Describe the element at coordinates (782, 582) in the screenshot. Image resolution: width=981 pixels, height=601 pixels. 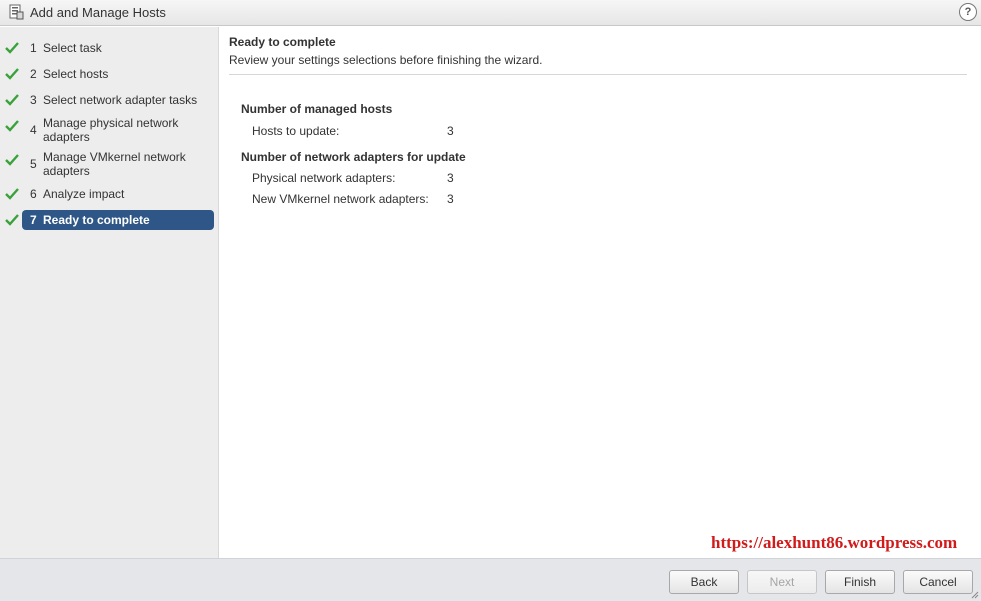
I see `next-button: Next` at that location.